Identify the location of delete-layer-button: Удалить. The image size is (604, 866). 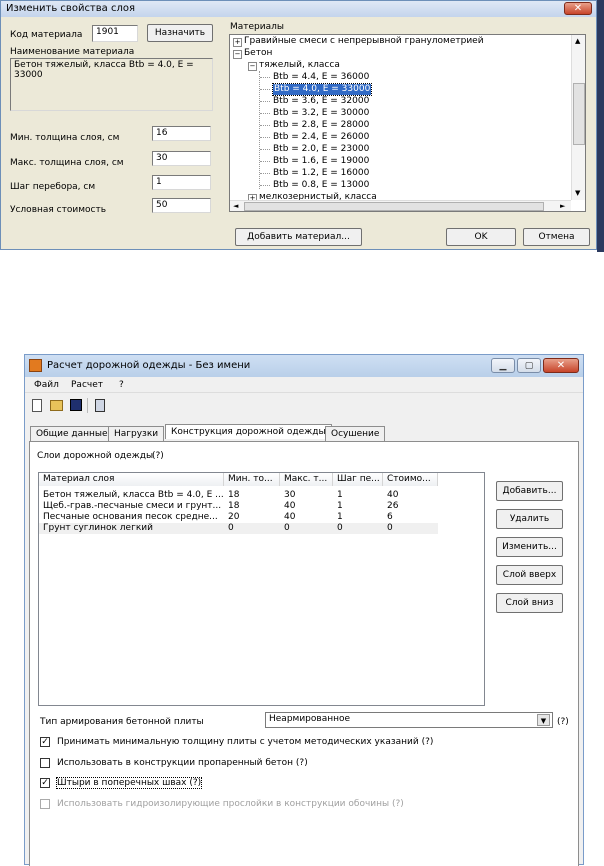
(529, 519).